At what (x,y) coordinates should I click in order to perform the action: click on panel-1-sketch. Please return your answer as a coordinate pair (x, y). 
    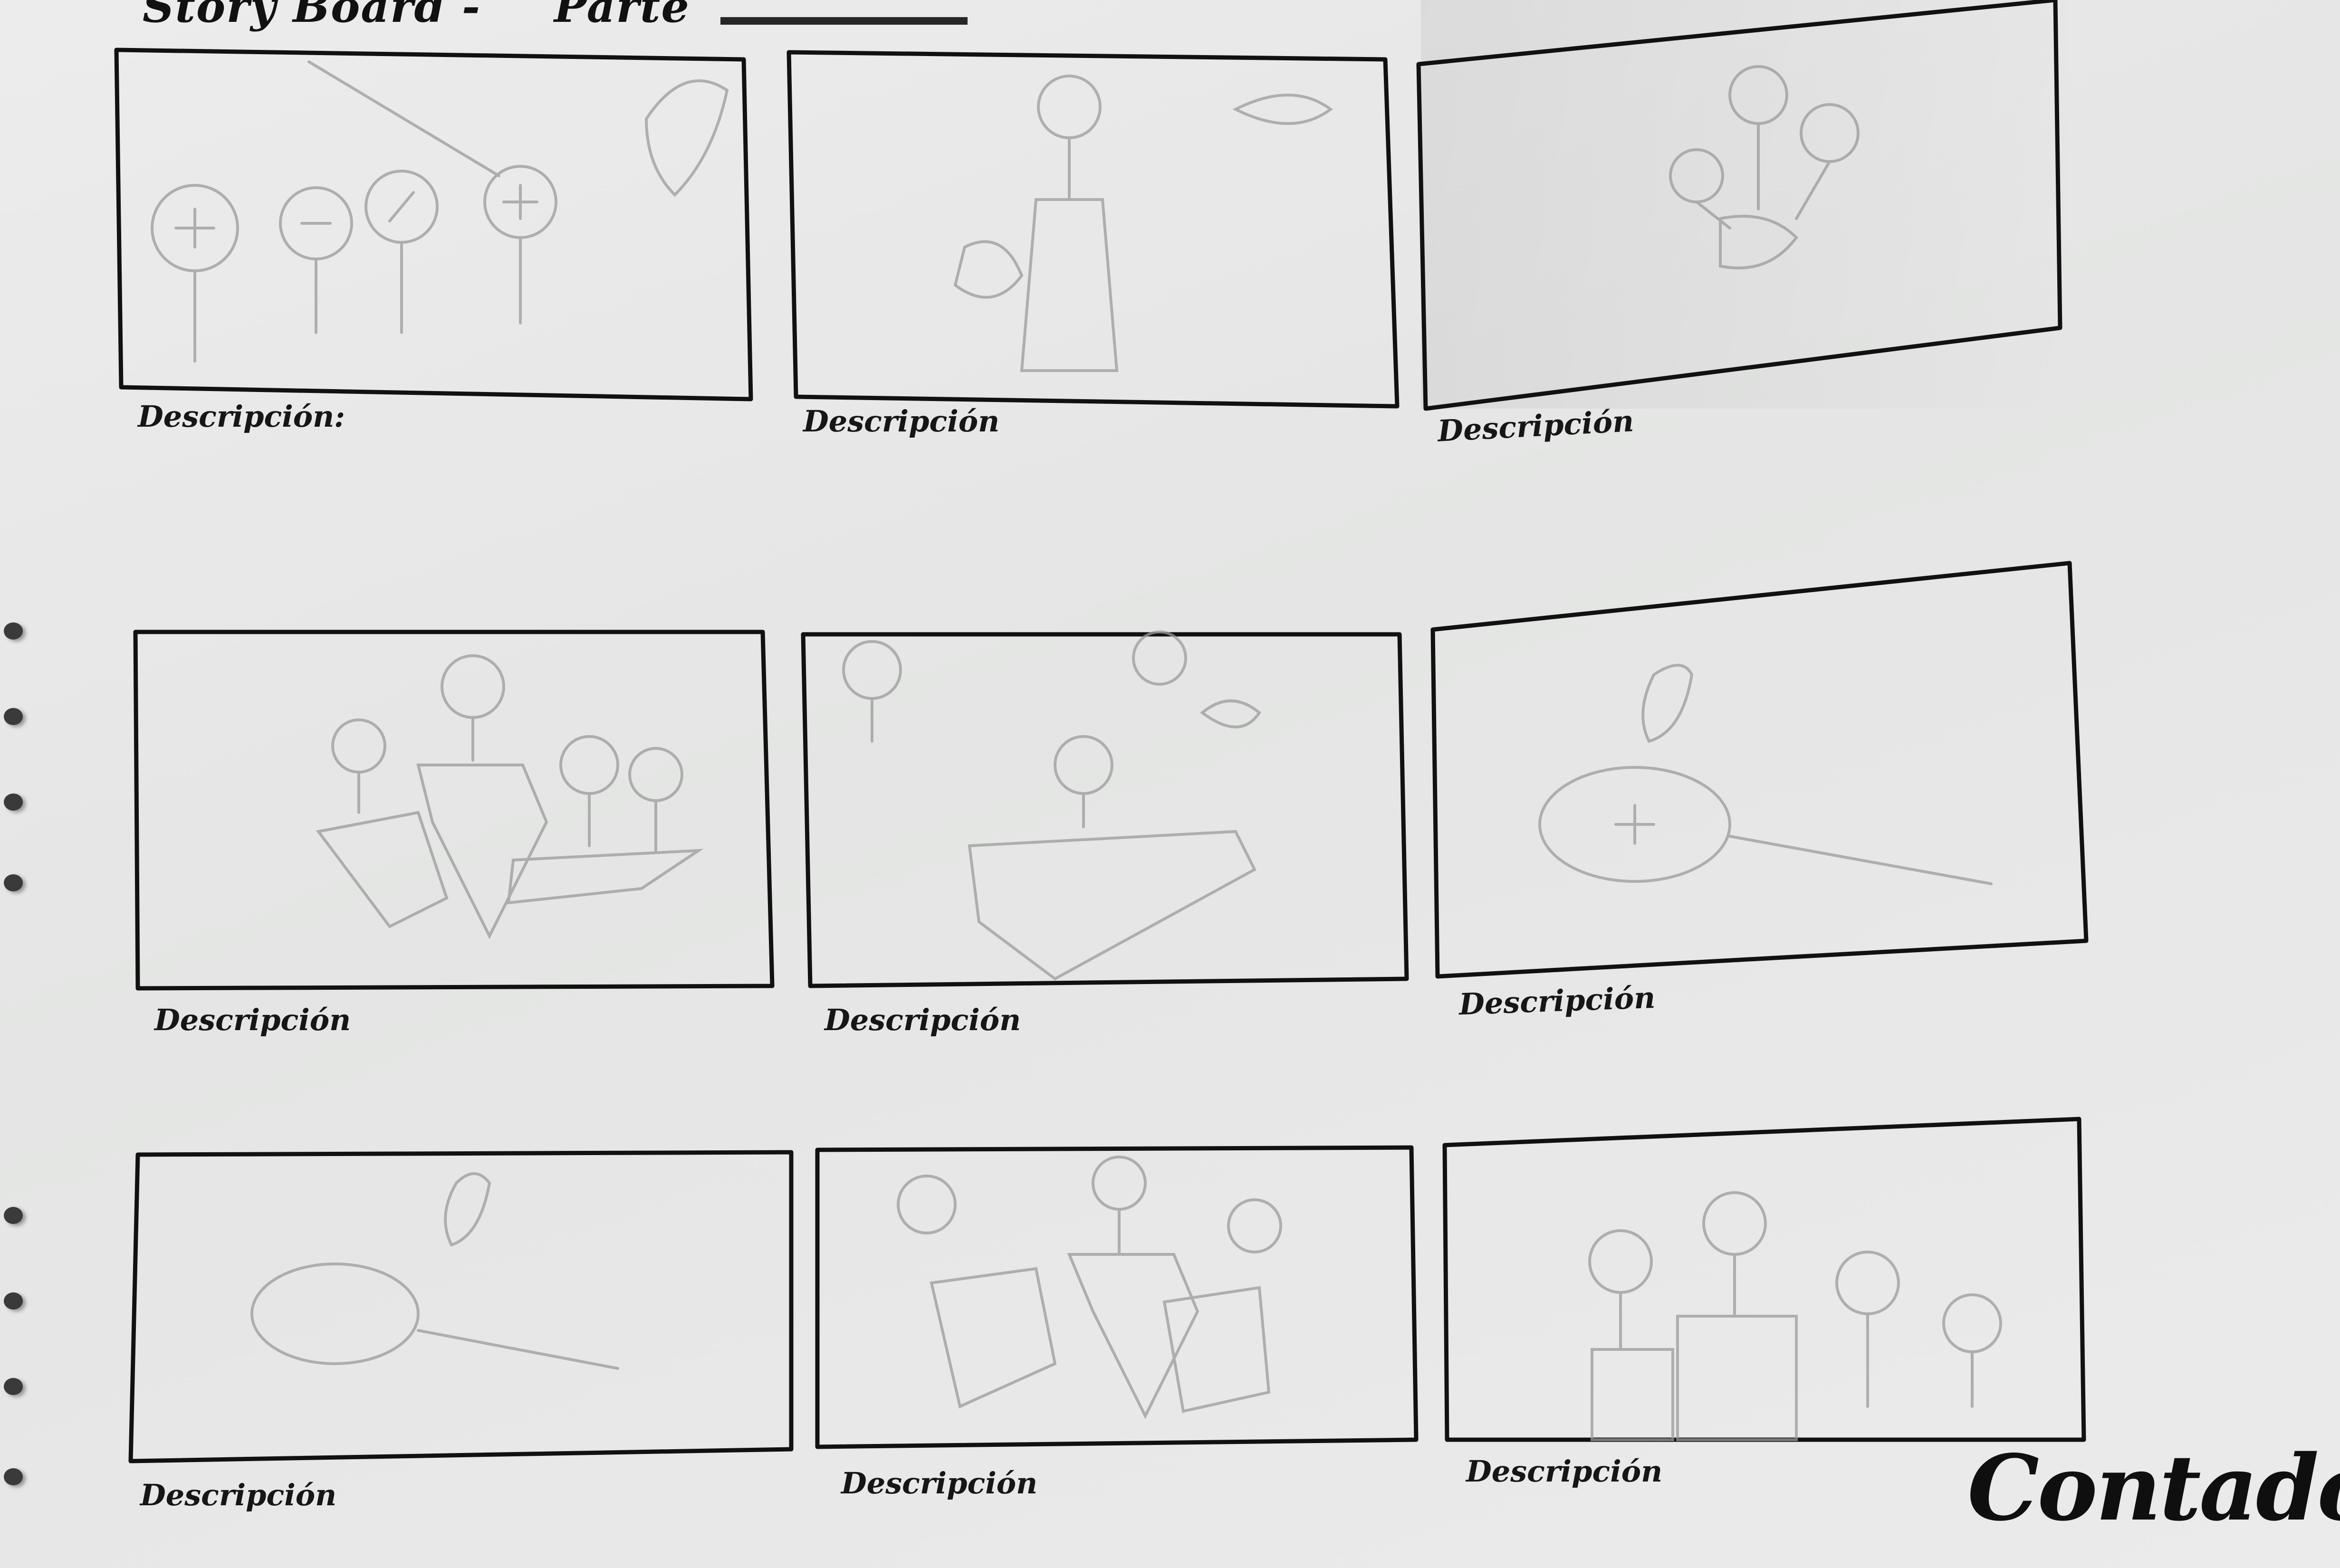
    Looking at the image, I should click on (440, 211).